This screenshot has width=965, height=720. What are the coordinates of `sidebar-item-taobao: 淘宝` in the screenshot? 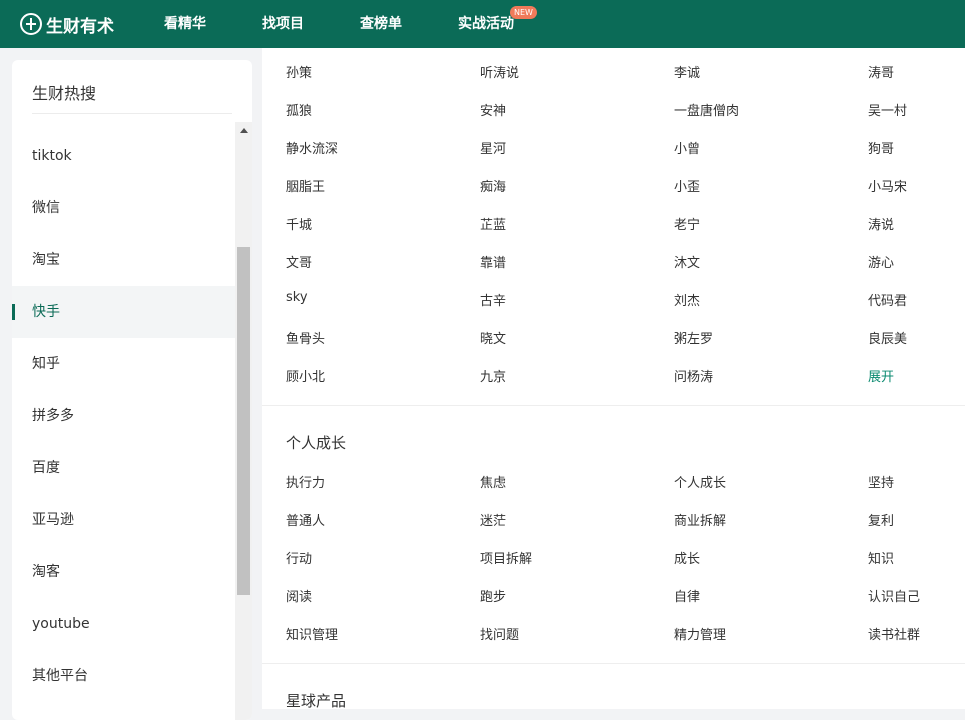 It's located at (123, 260).